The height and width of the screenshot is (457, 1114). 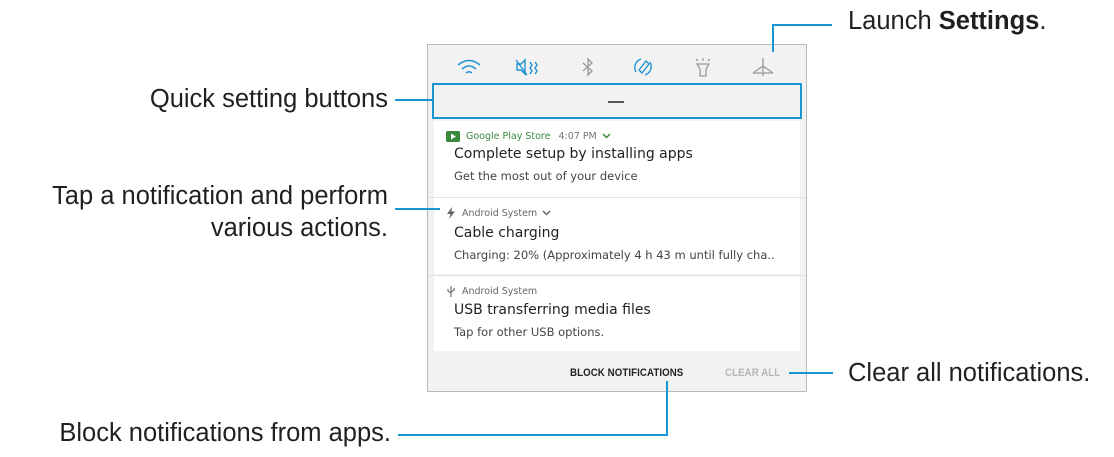 I want to click on bluetooth-icon, so click(x=588, y=67).